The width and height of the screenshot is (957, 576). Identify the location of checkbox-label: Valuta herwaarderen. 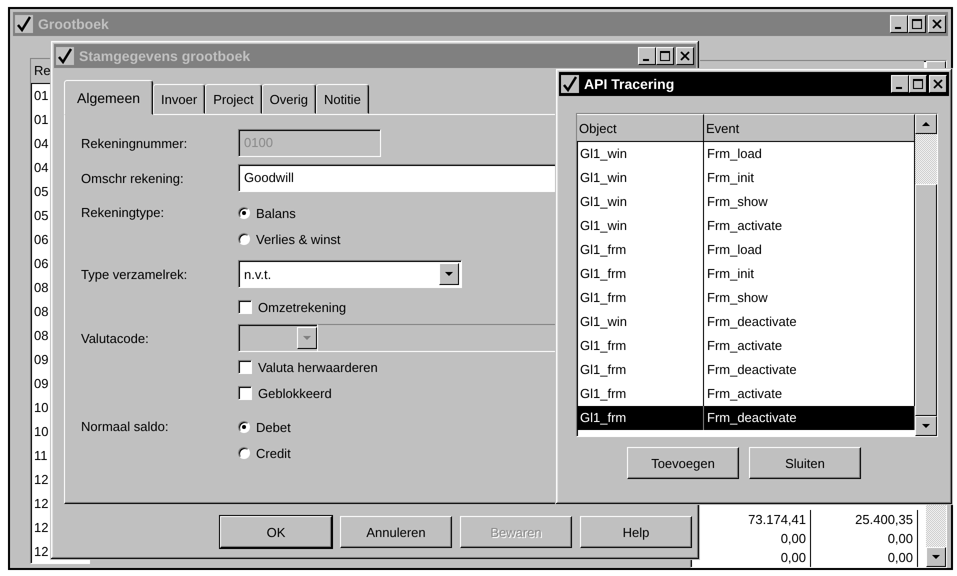
(318, 367).